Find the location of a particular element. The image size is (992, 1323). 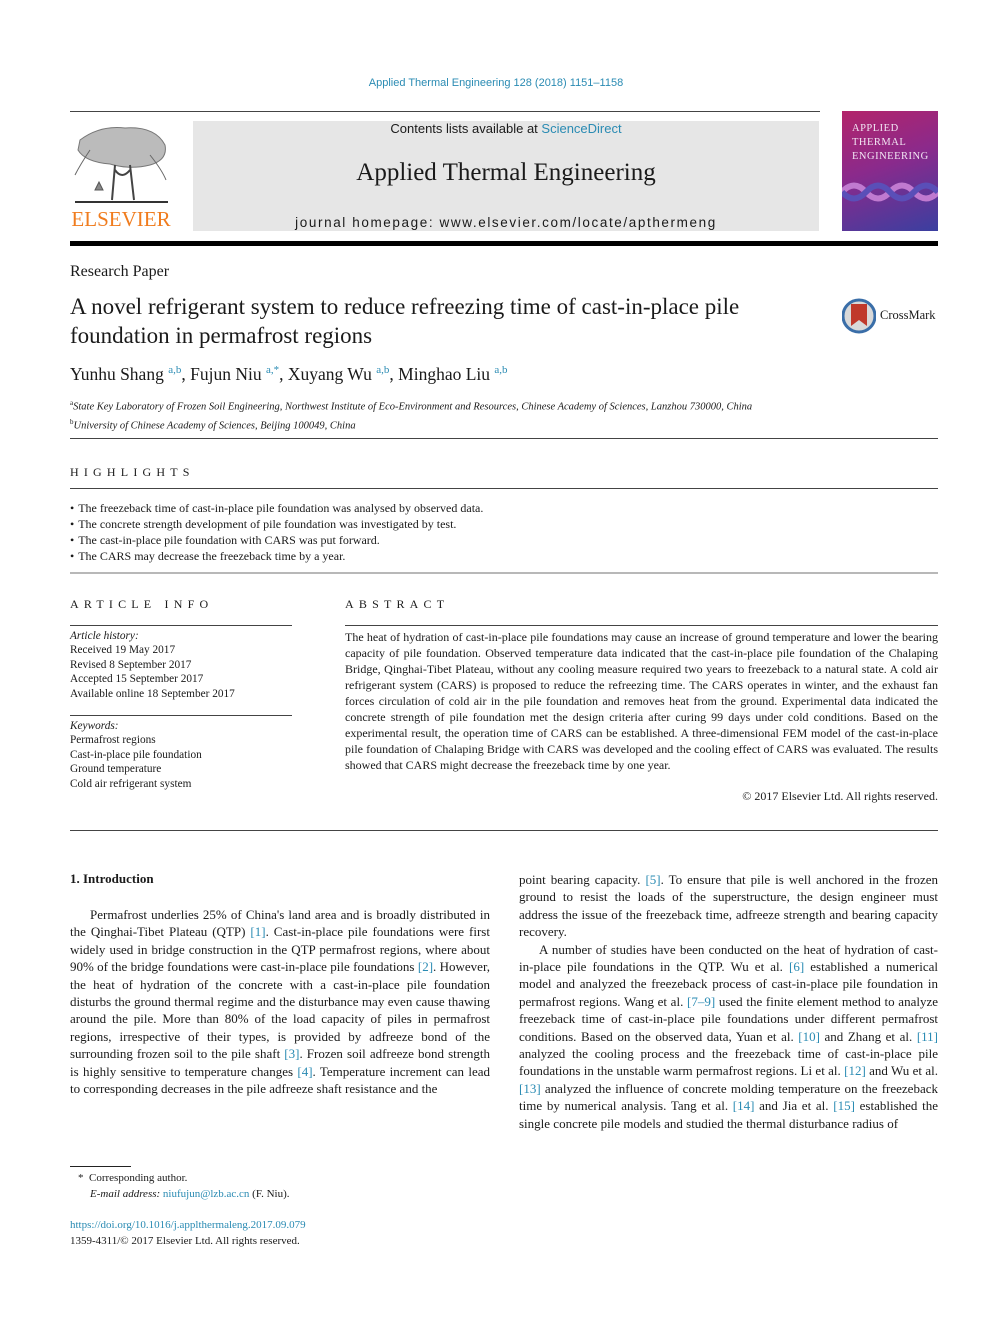

body-text: and Wu et al. is located at coordinates (901, 1071).